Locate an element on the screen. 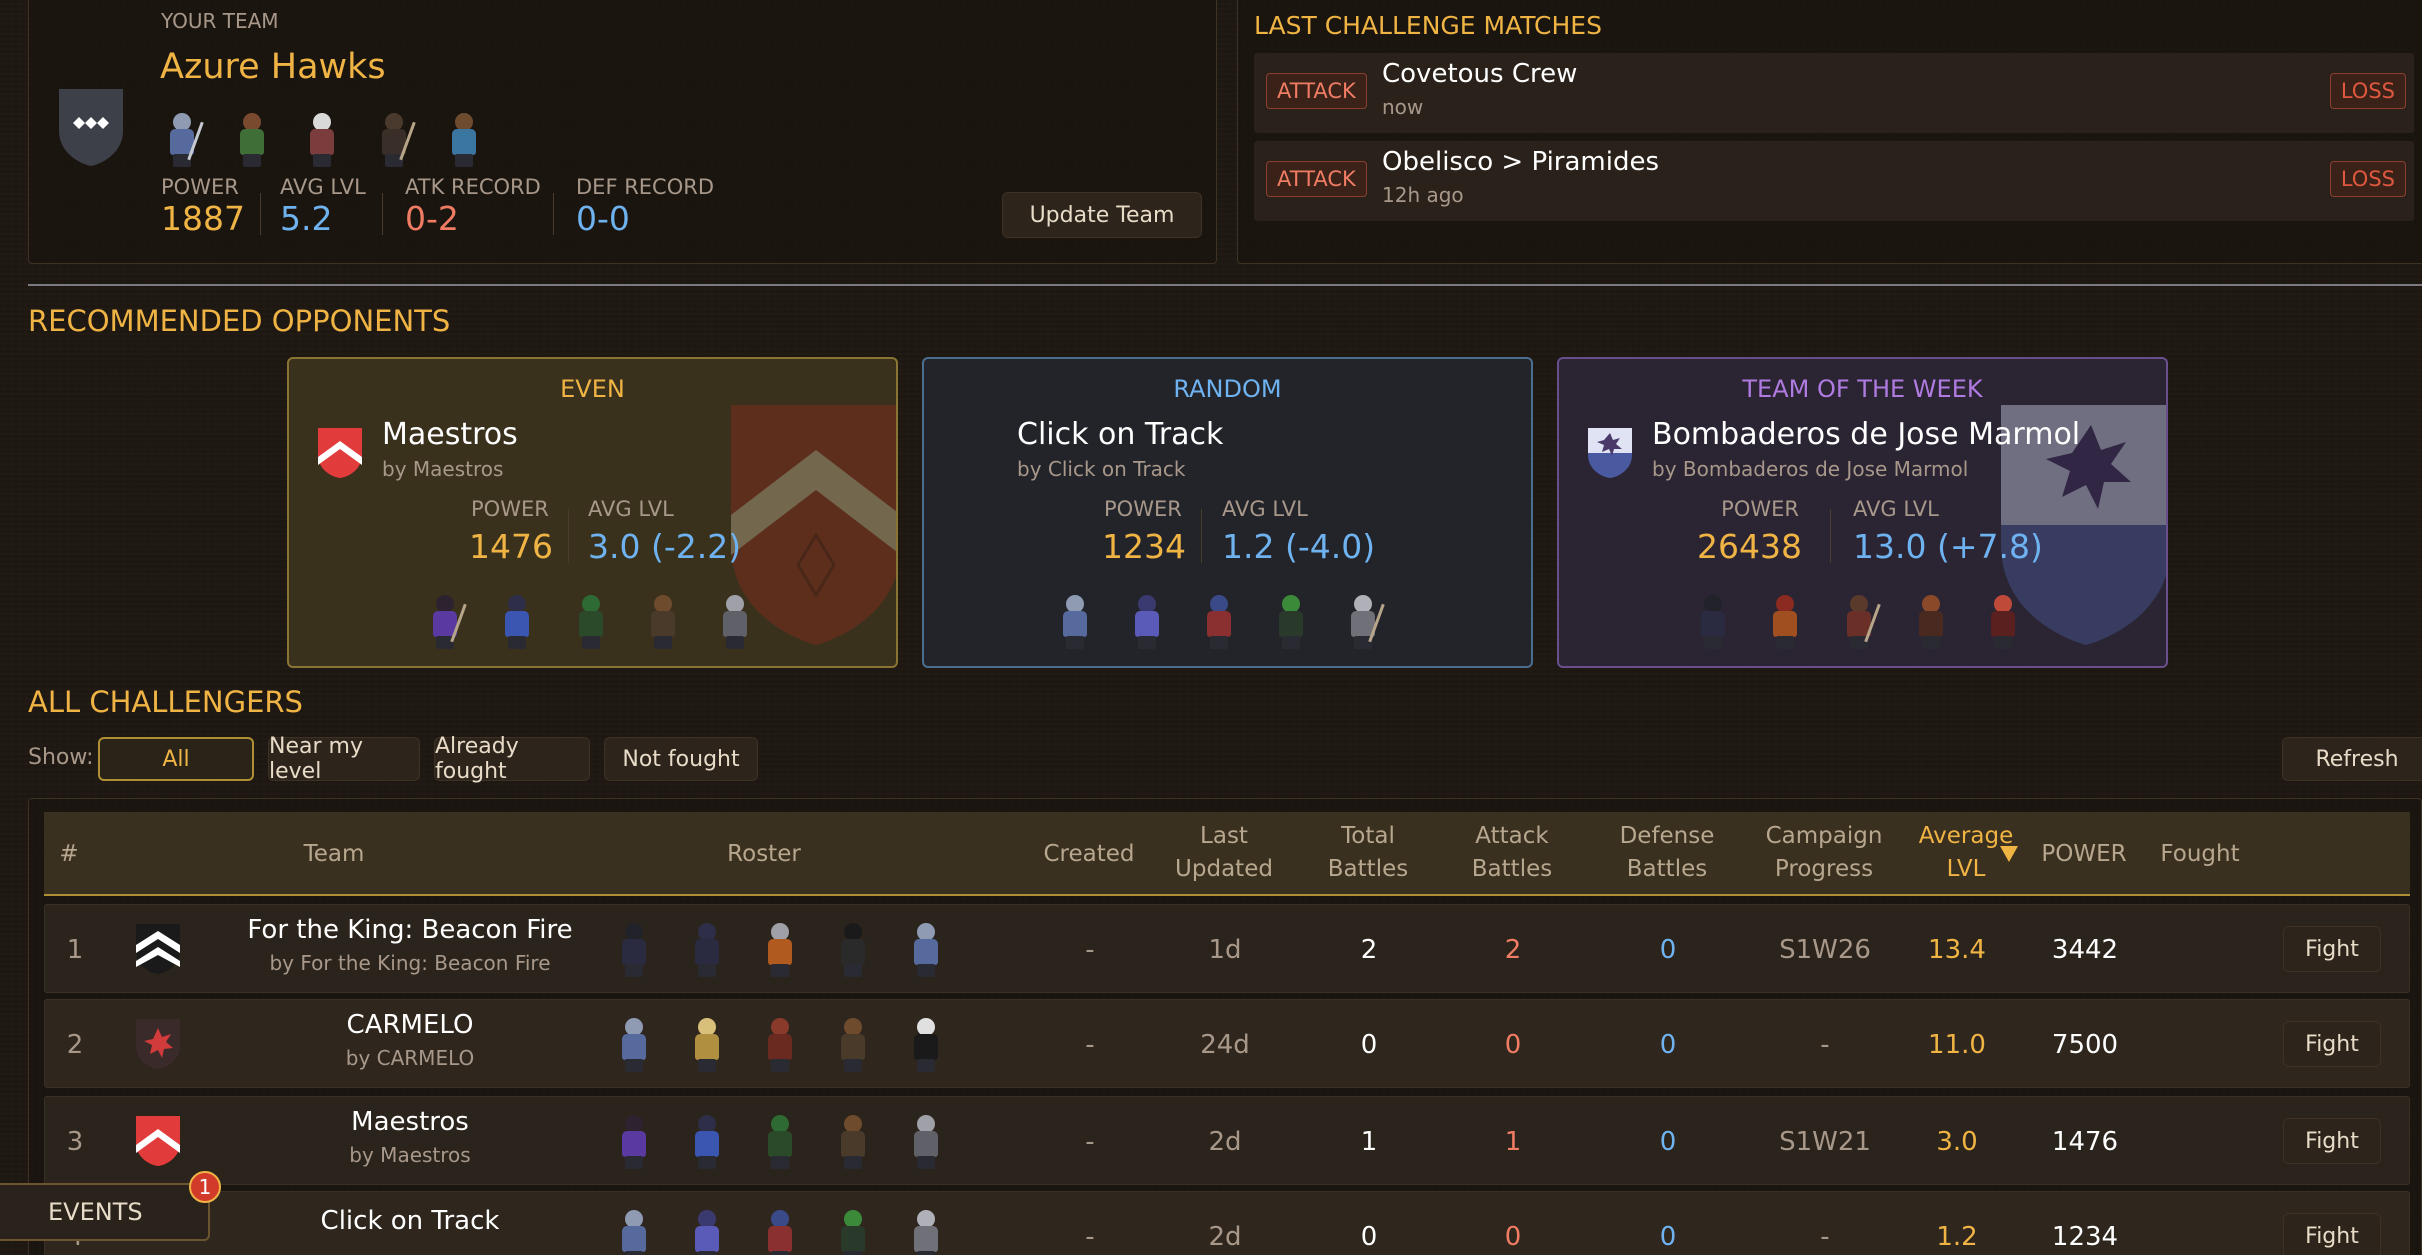 This screenshot has height=1255, width=2422. row-total-battles: 1 is located at coordinates (1369, 1141).